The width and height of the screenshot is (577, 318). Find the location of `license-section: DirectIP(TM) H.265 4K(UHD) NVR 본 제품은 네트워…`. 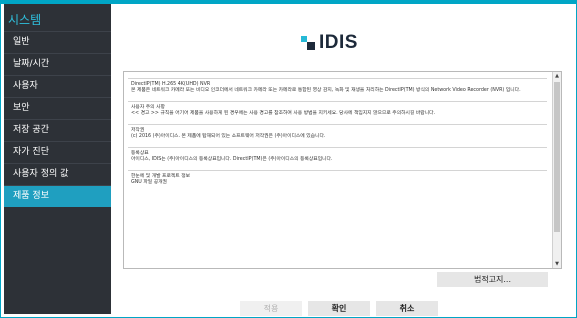

license-section: DirectIP(TM) H.265 4K(UHD) NVR 본 제품은 네트워… is located at coordinates (337, 88).